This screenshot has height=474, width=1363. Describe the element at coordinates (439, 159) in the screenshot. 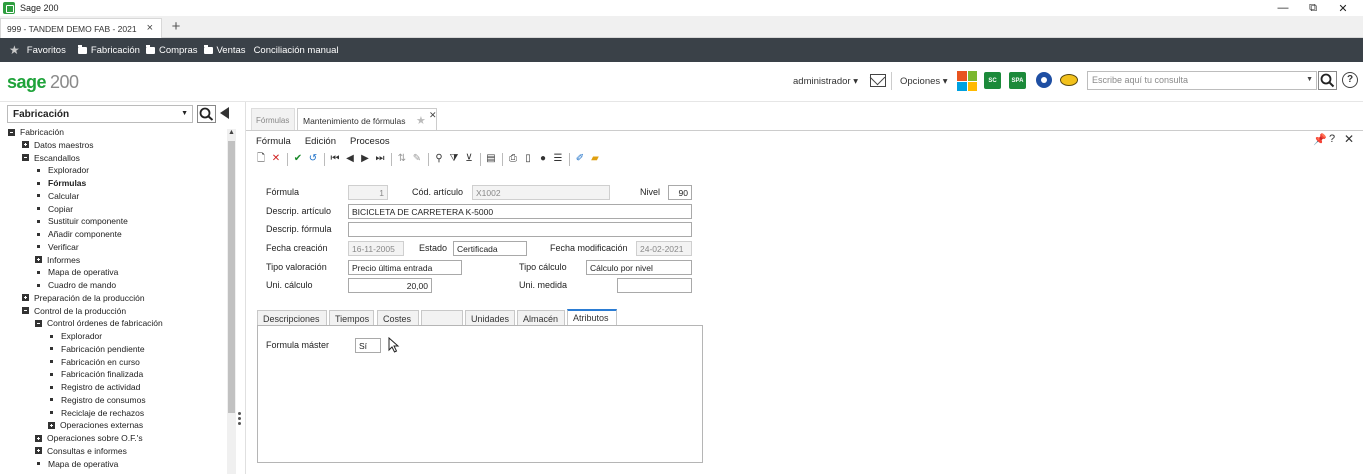

I see `find-icon: ⚲` at that location.